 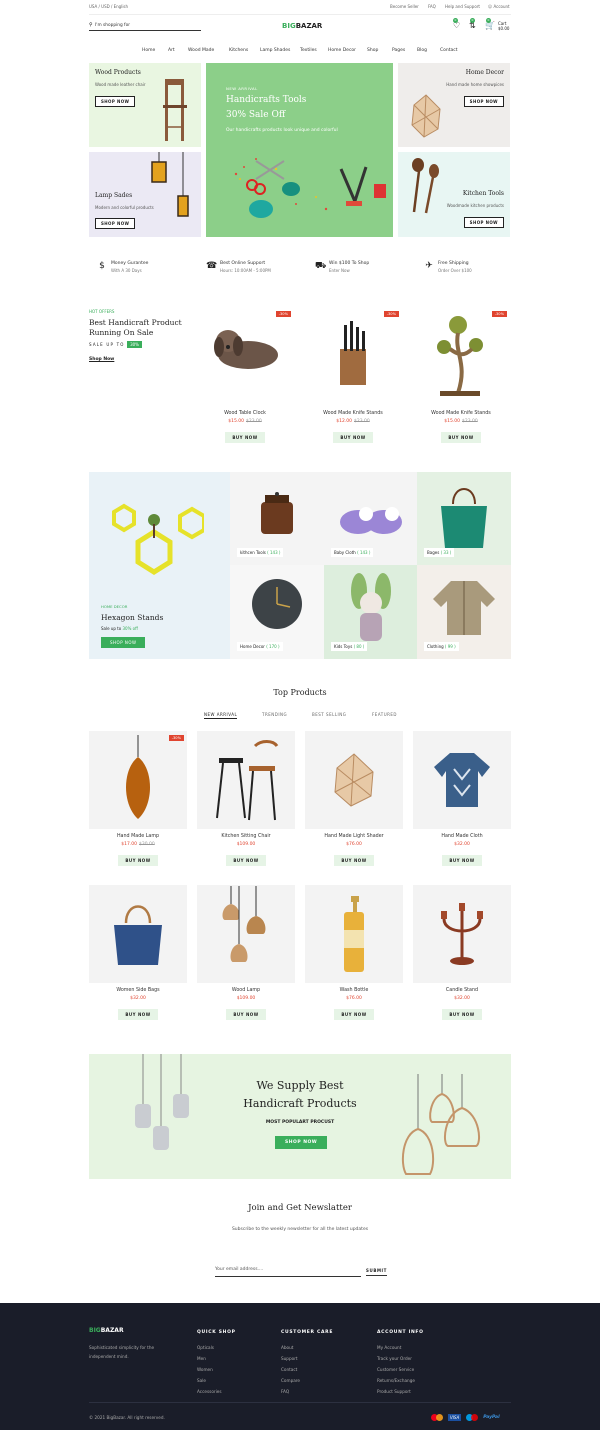 What do you see at coordinates (135, 322) in the screenshot?
I see `hot-title-1: Best Handicraft Product` at bounding box center [135, 322].